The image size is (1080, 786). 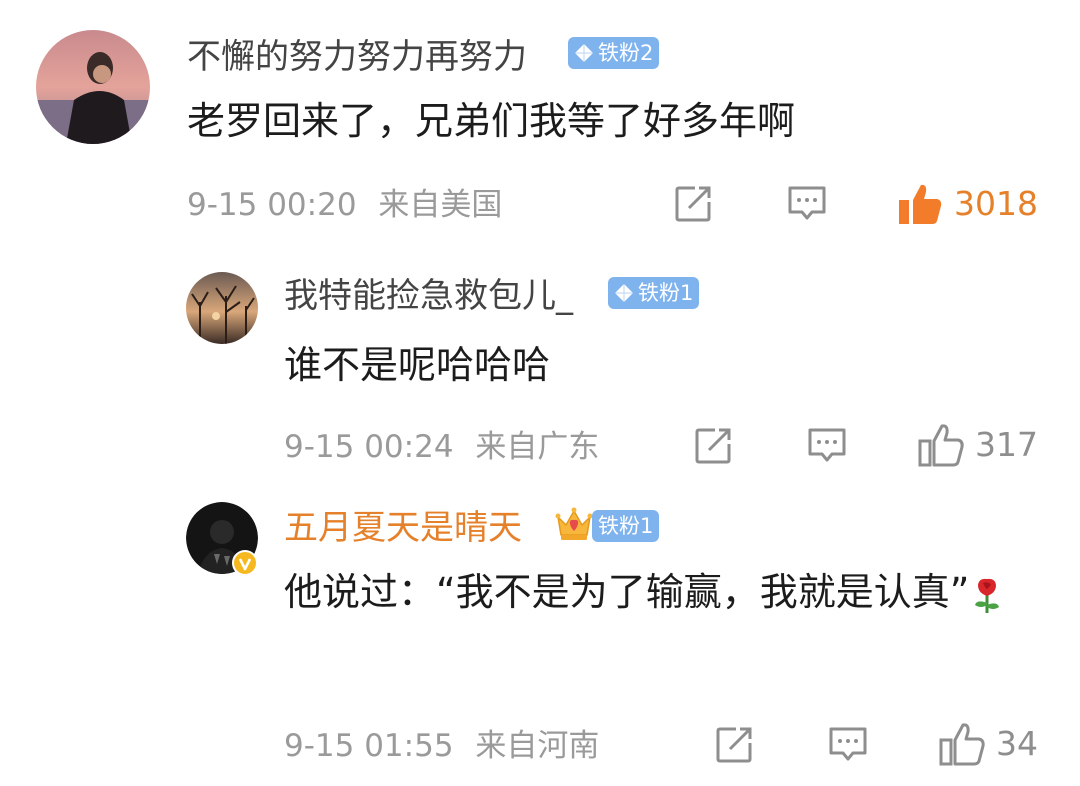 What do you see at coordinates (537, 447) in the screenshot?
I see `comment-location: 来自广东` at bounding box center [537, 447].